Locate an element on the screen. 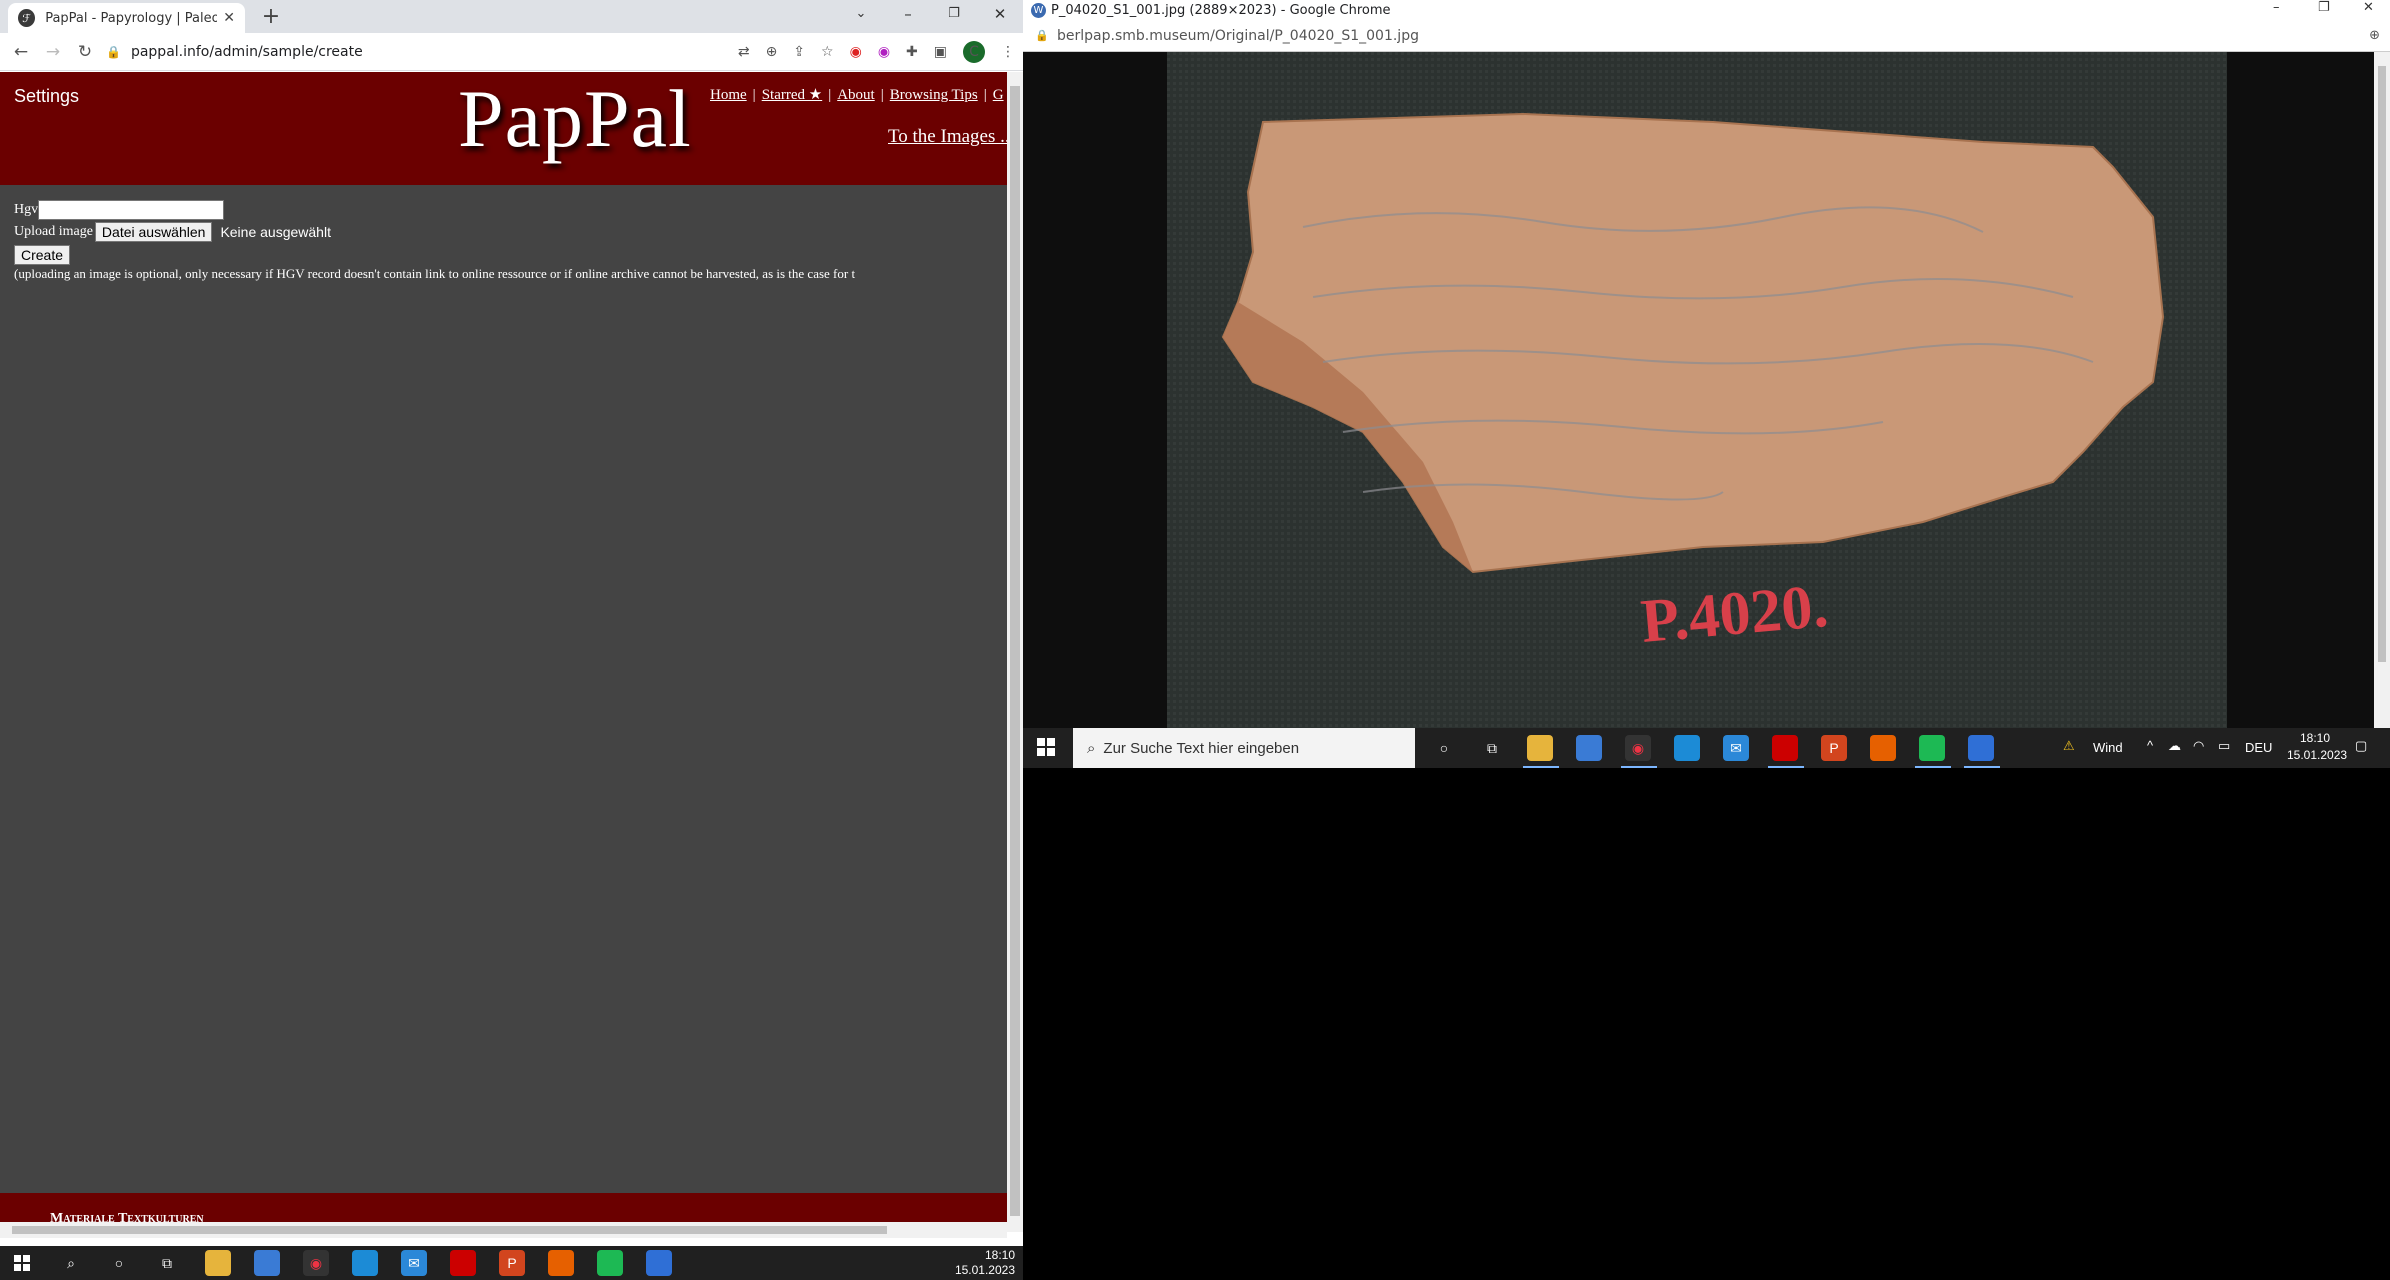  back-icon: ← is located at coordinates (21, 52).